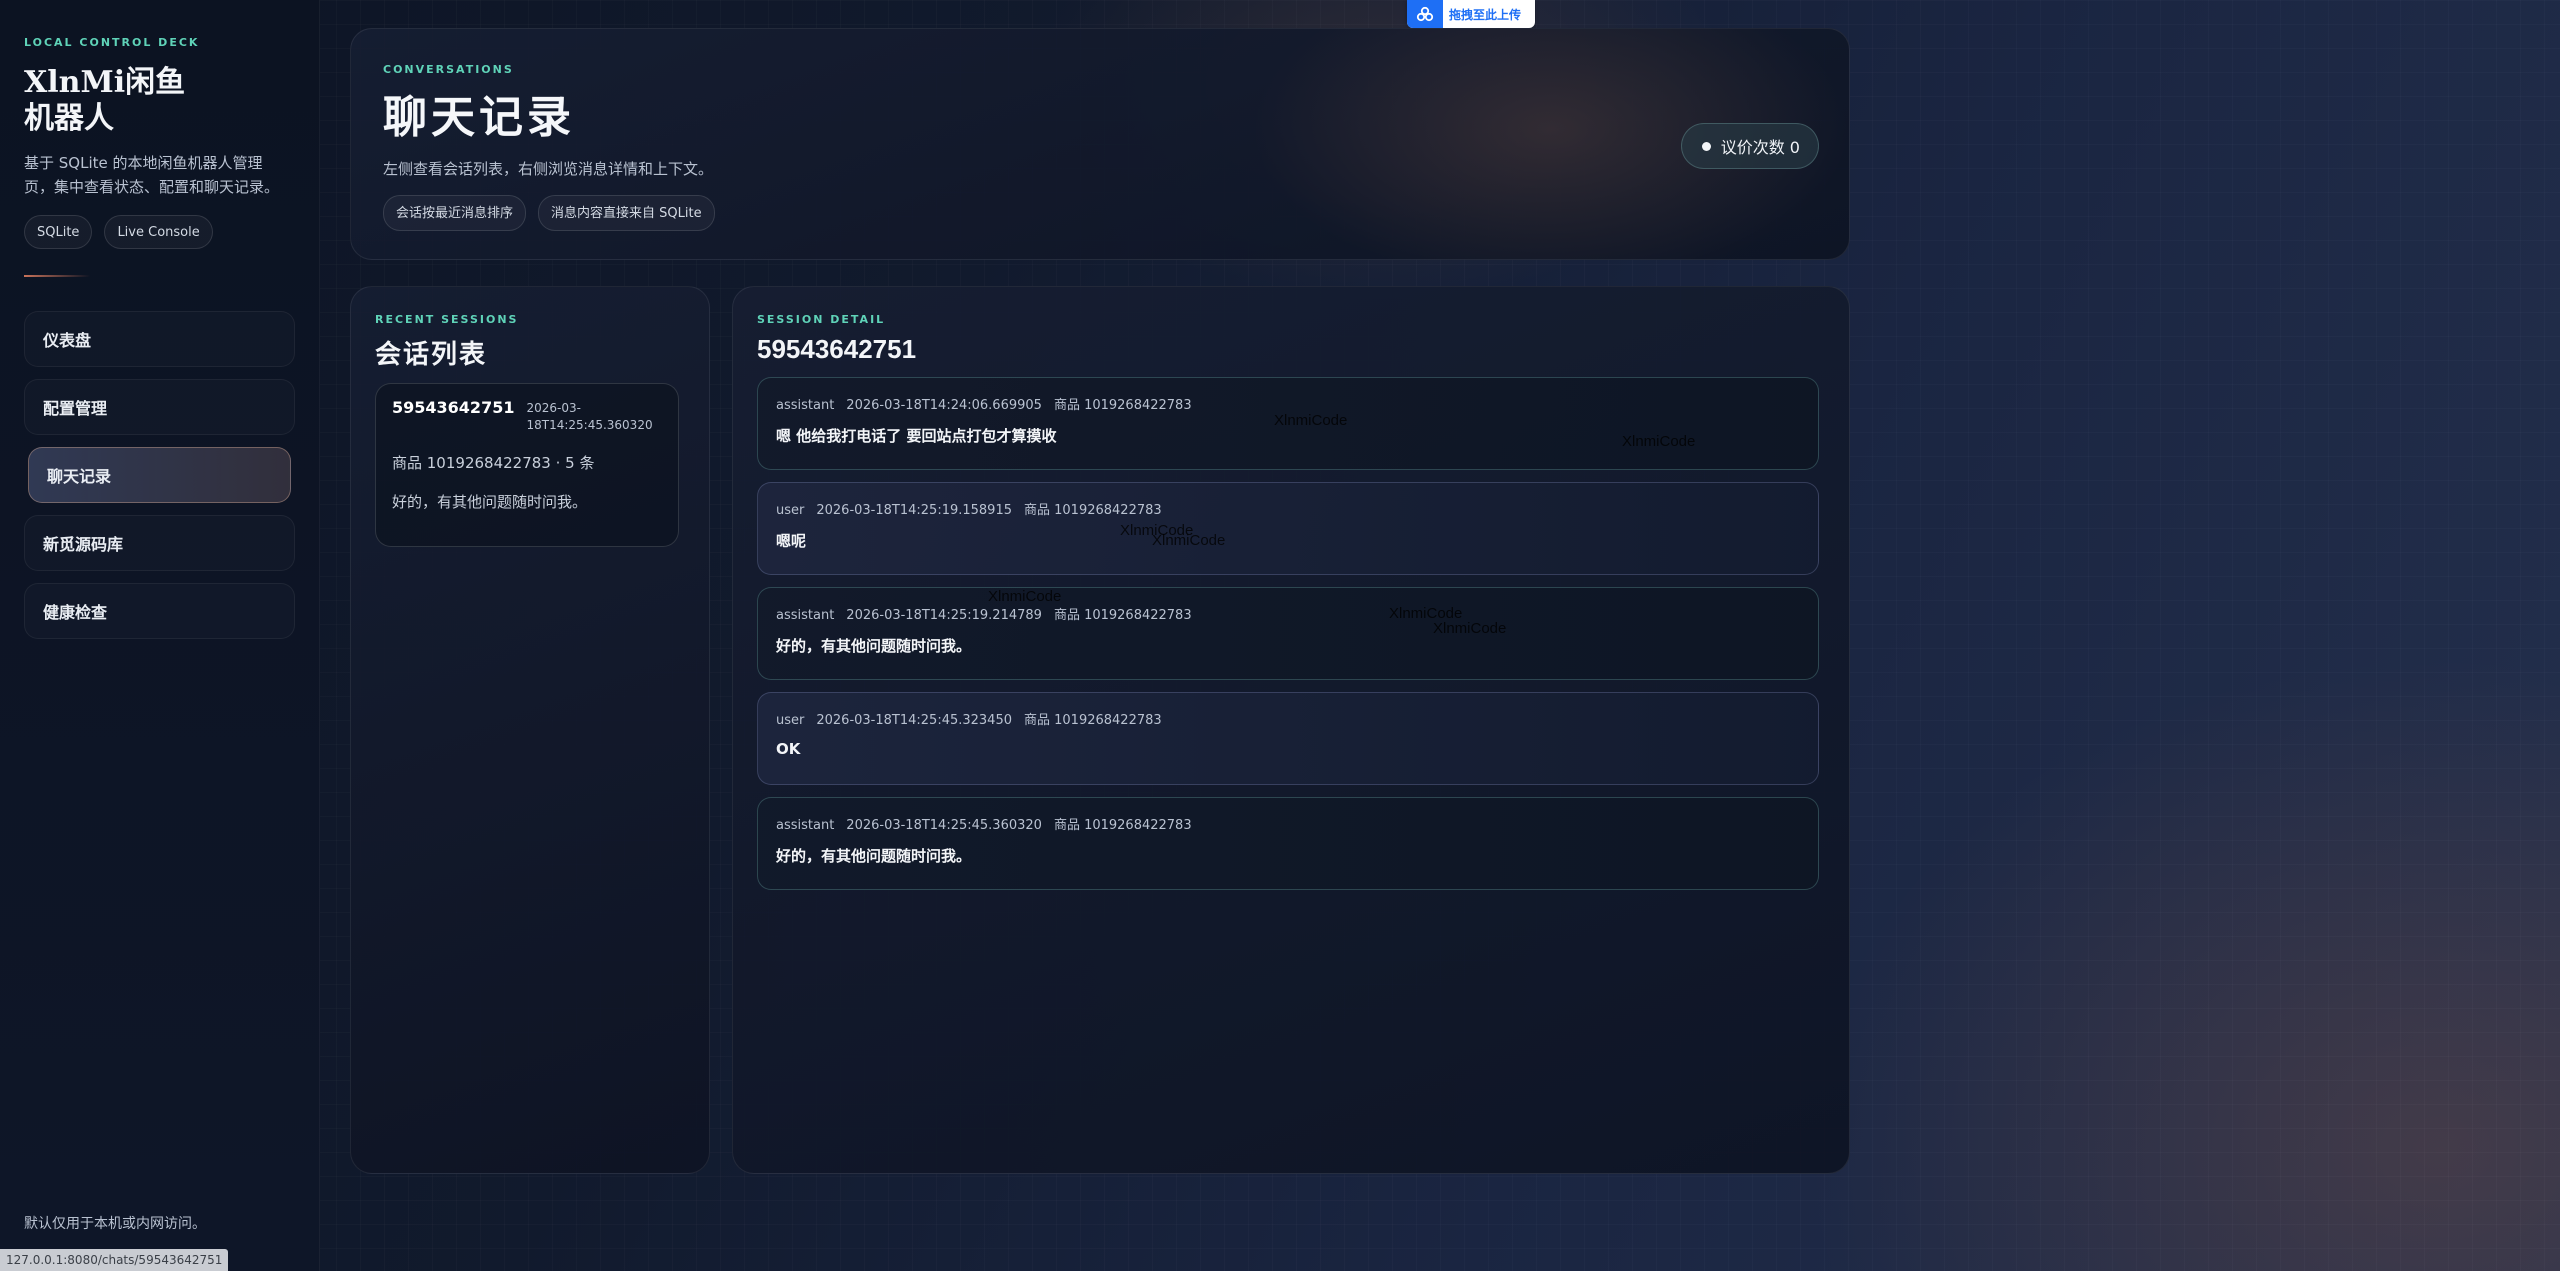 The image size is (2560, 1271). Describe the element at coordinates (1425, 14) in the screenshot. I see `upload-cloud-icon` at that location.